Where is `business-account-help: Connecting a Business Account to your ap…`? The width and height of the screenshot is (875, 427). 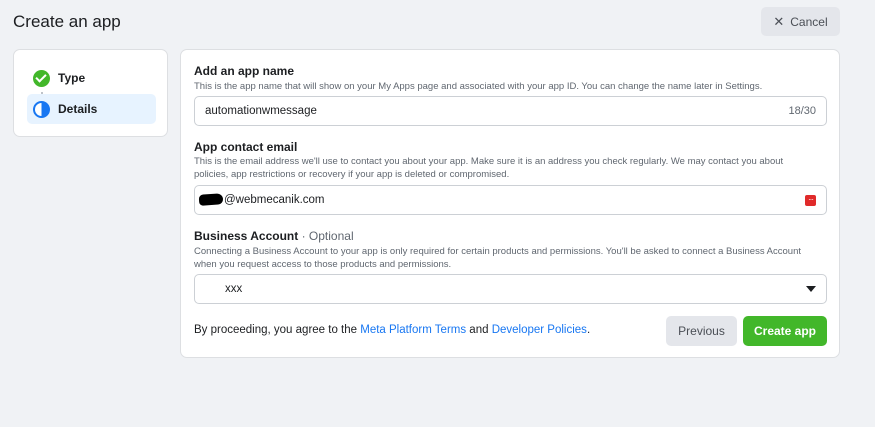 business-account-help: Connecting a Business Account to your ap… is located at coordinates (498, 258).